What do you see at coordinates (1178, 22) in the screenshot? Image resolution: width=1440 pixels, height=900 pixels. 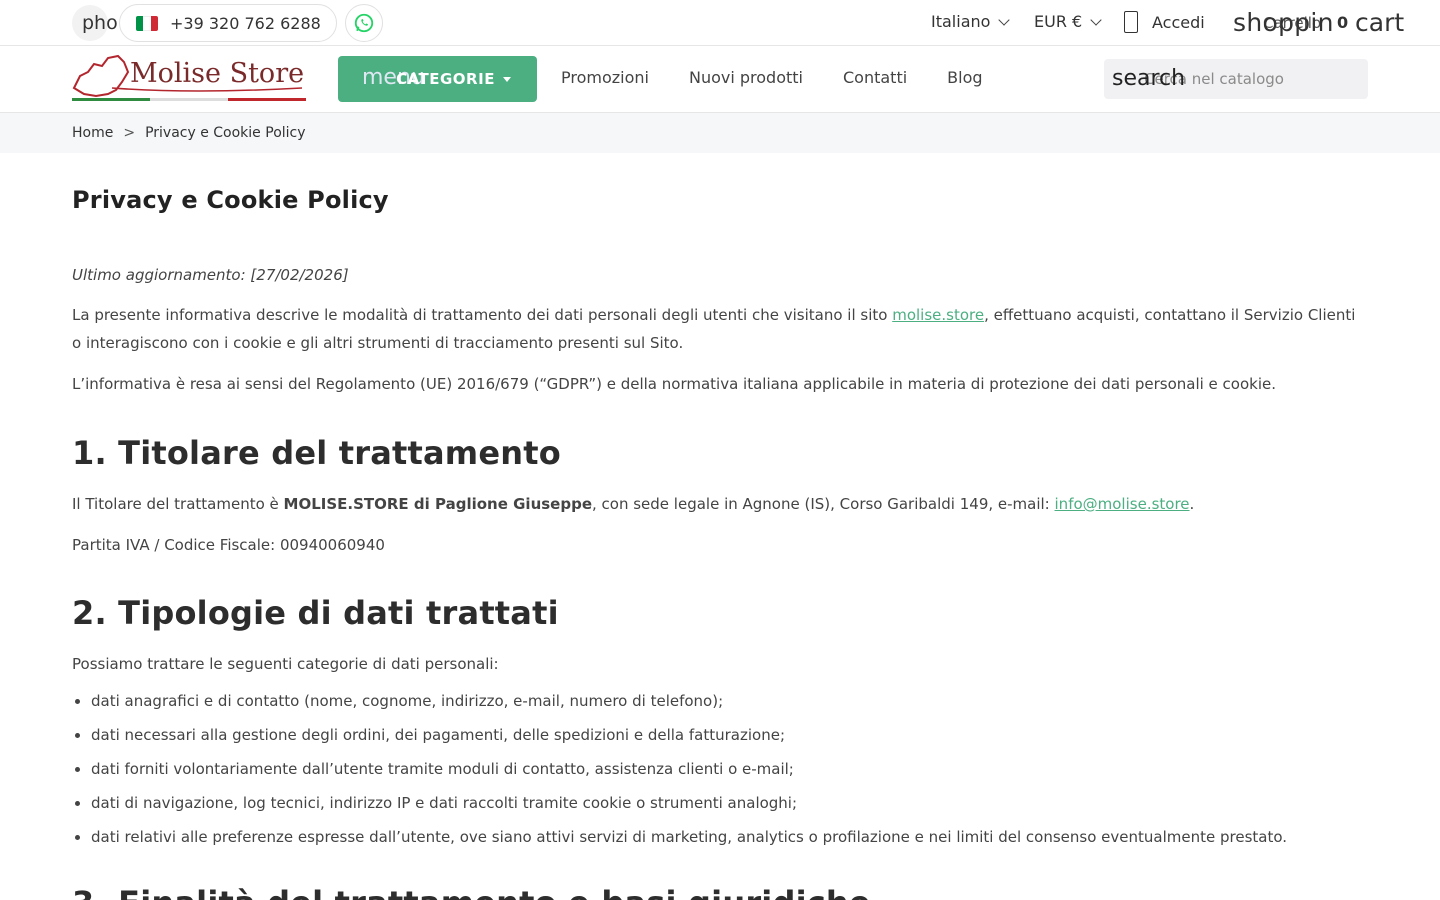 I see `login-label: Accedi` at bounding box center [1178, 22].